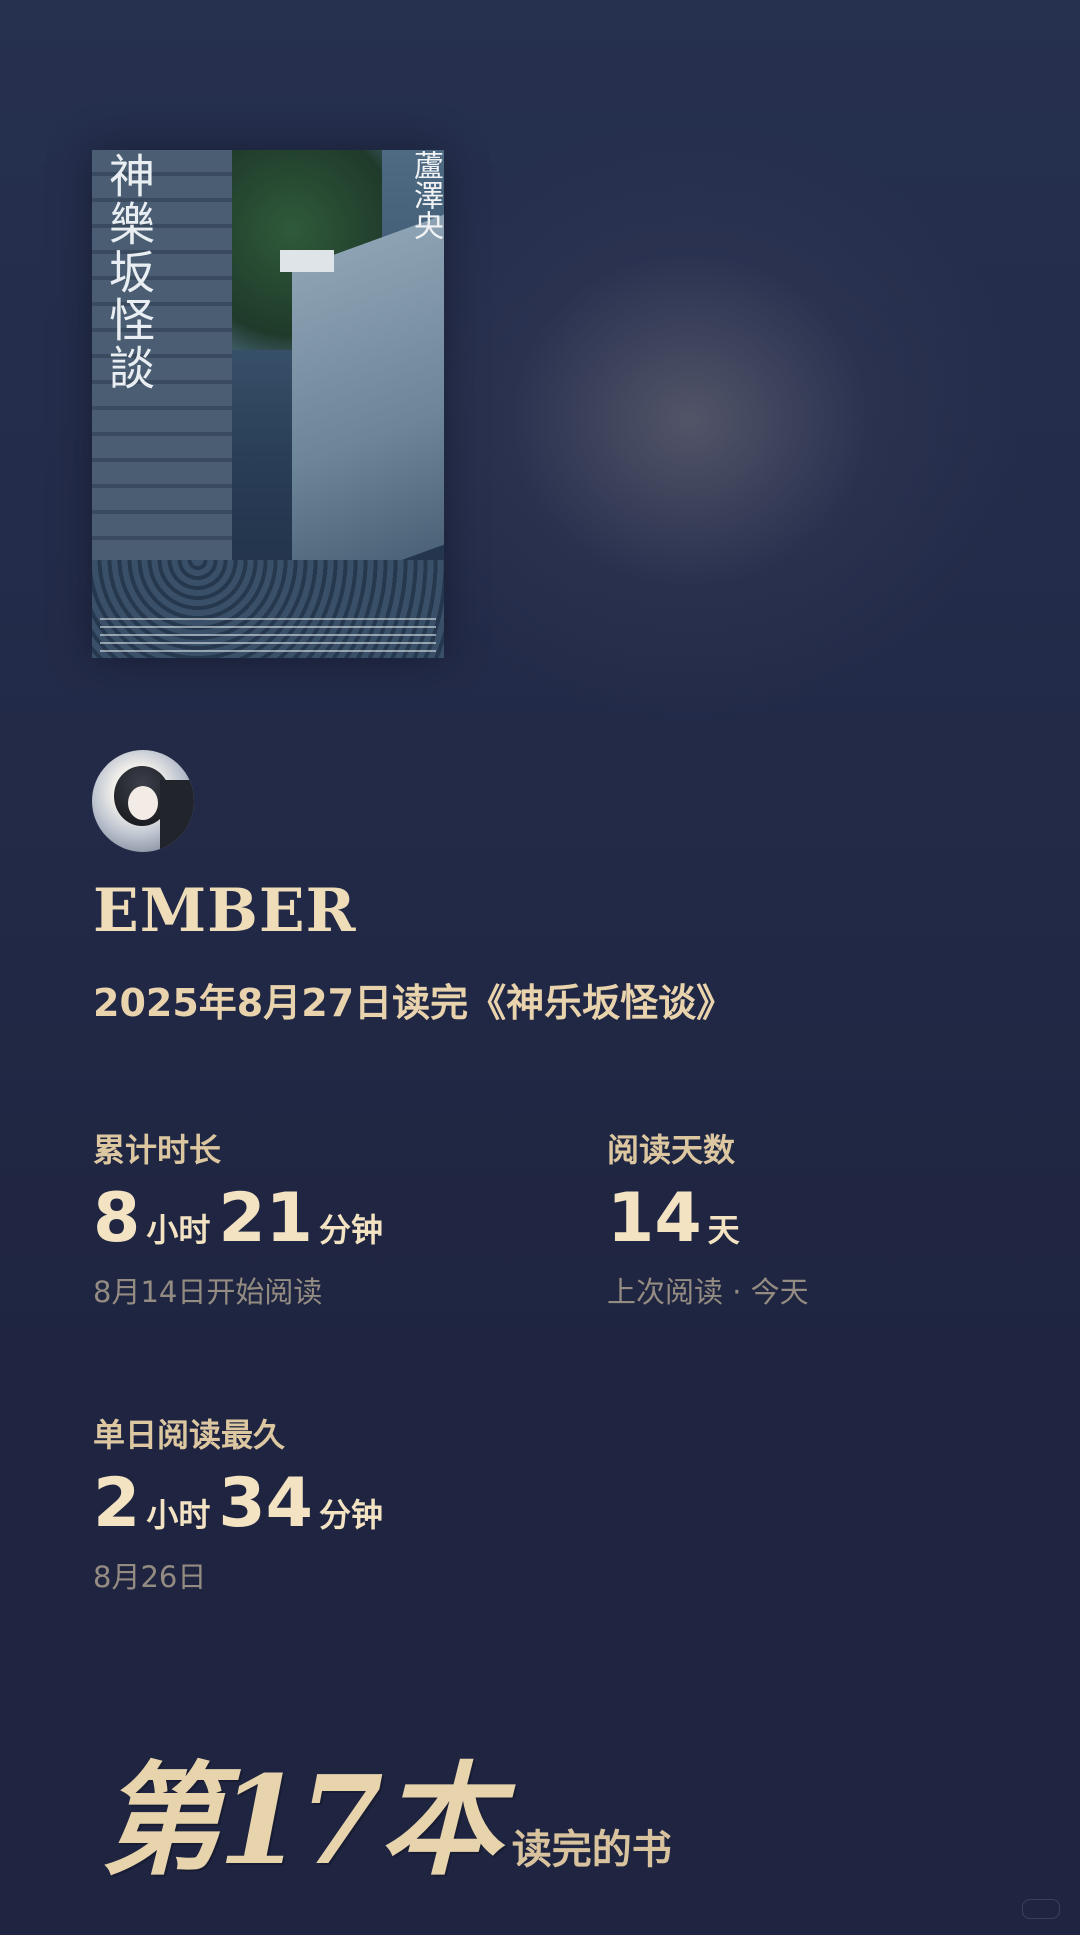  I want to click on cover-author: 蘆澤央, so click(425, 195).